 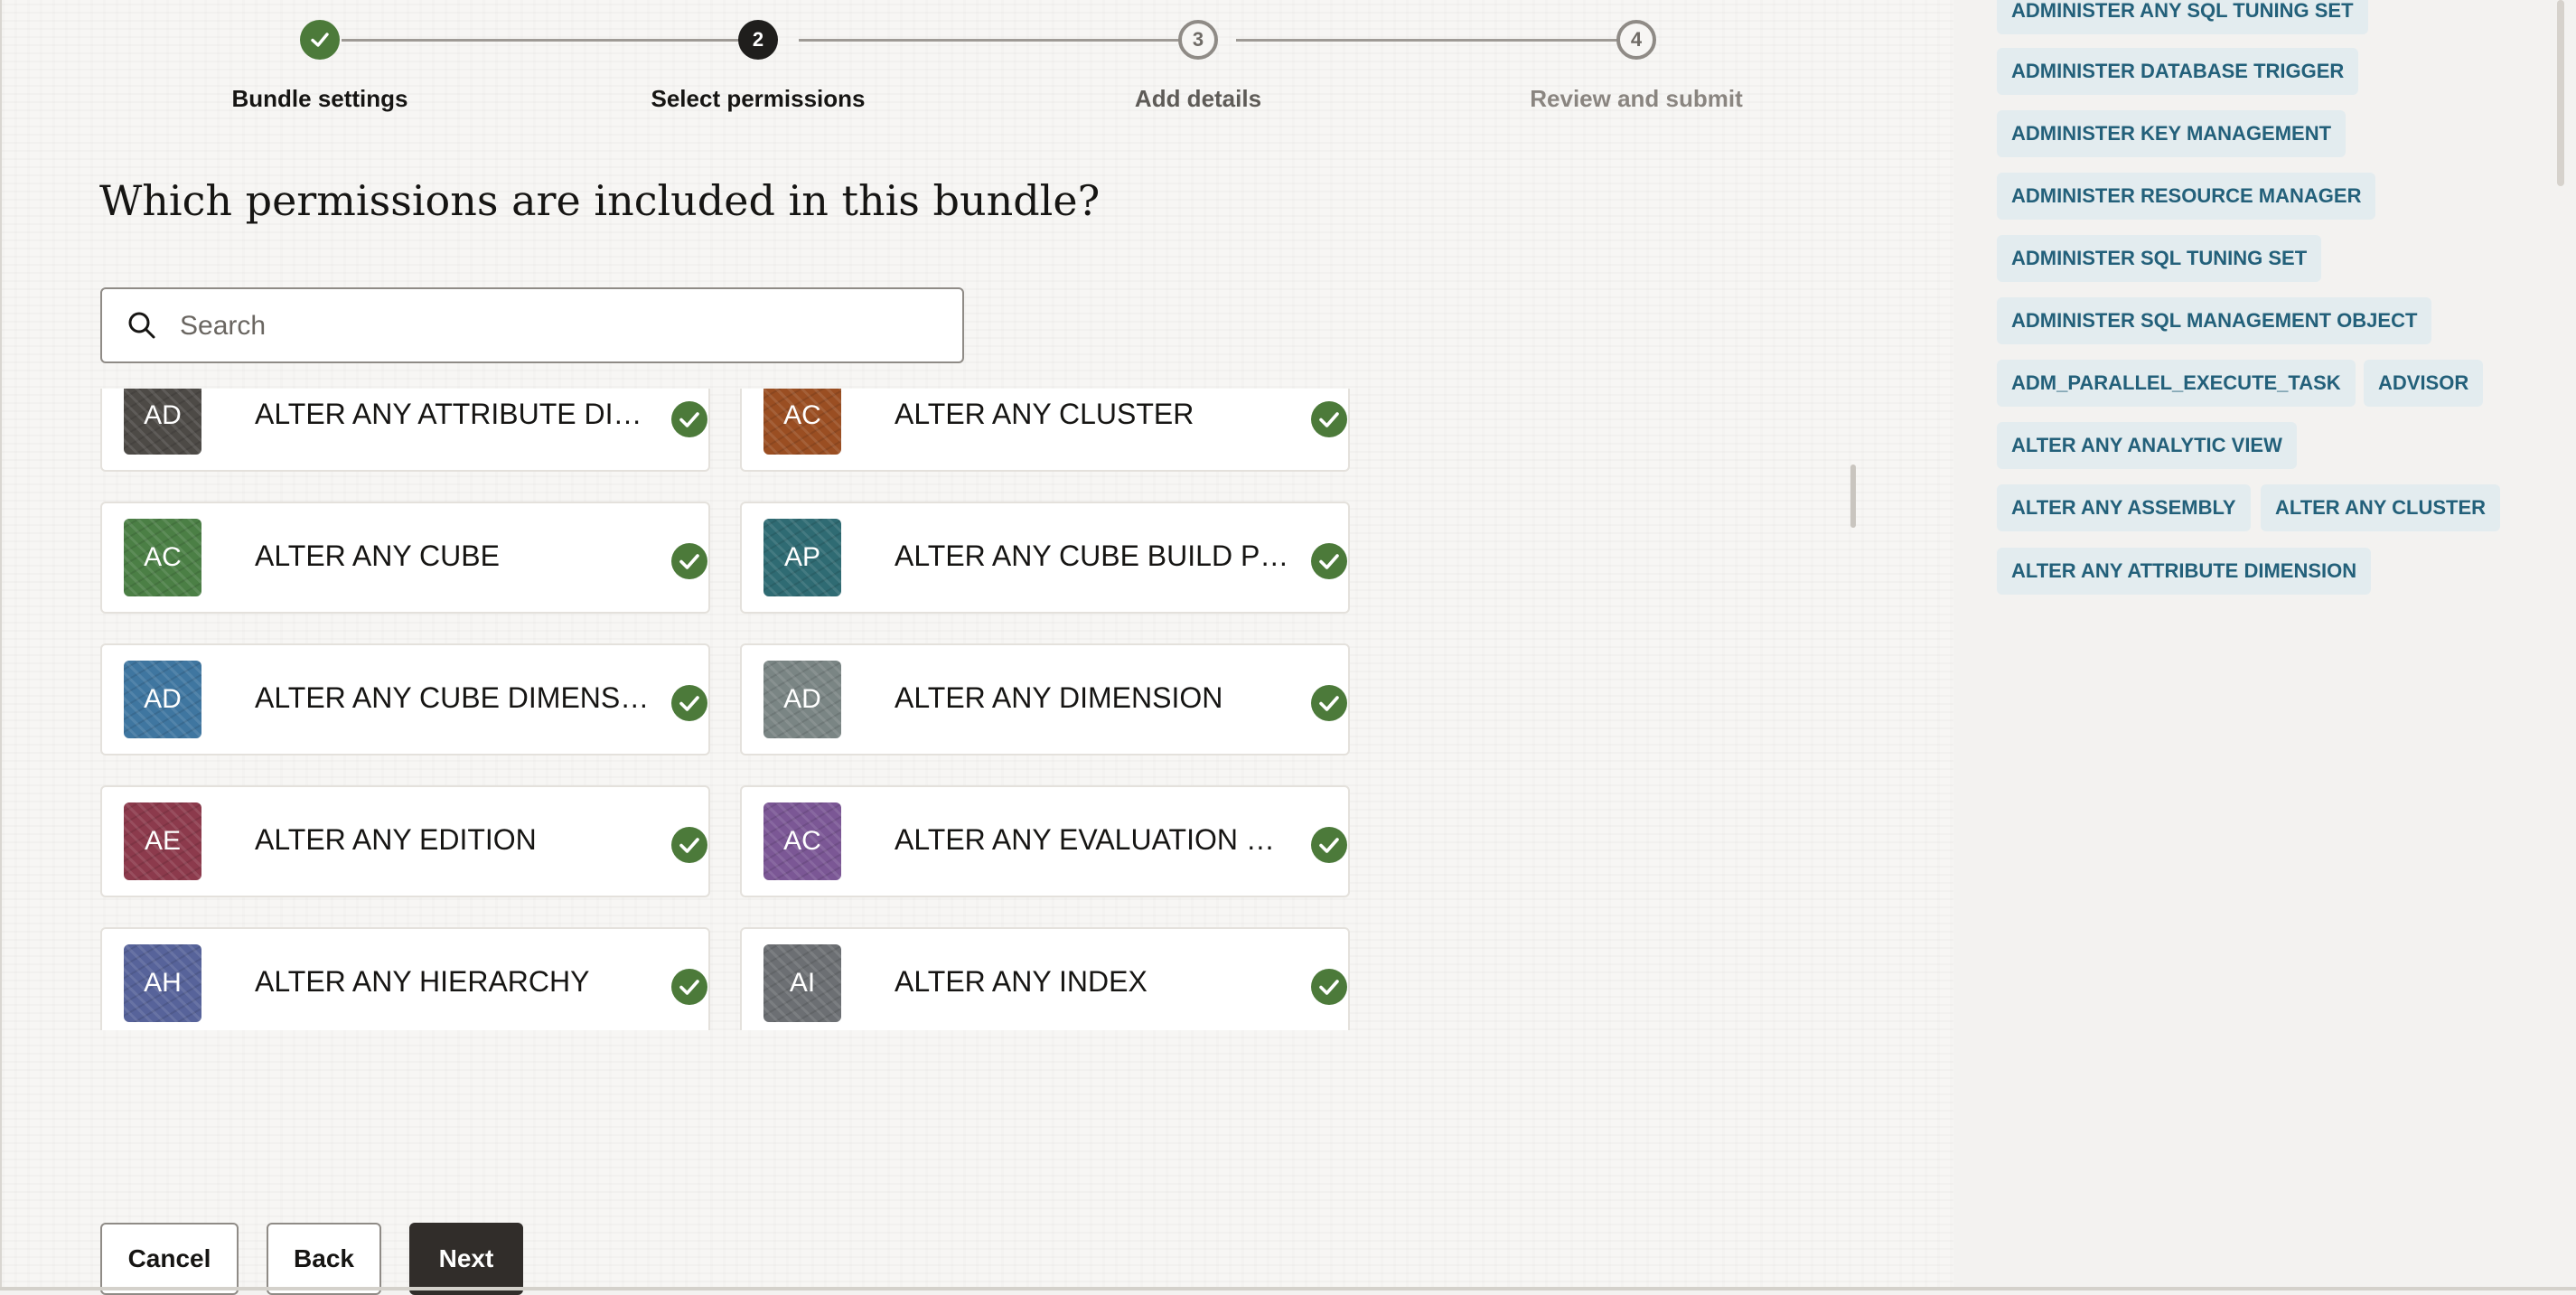 I want to click on search-input, so click(x=564, y=326).